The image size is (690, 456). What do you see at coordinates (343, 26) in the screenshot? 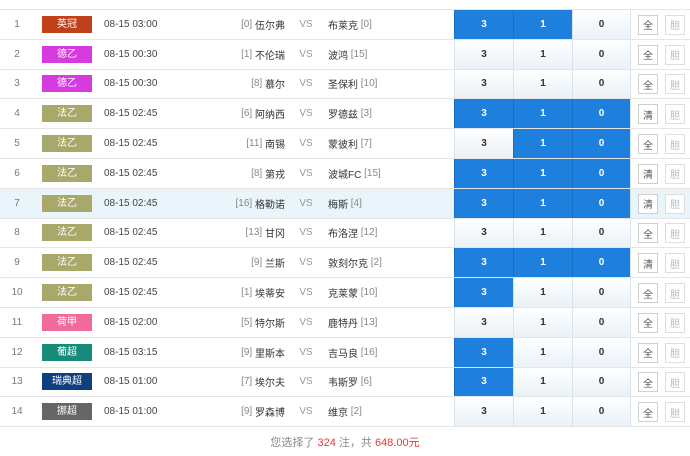
I see `away-team-name: 布莱克` at bounding box center [343, 26].